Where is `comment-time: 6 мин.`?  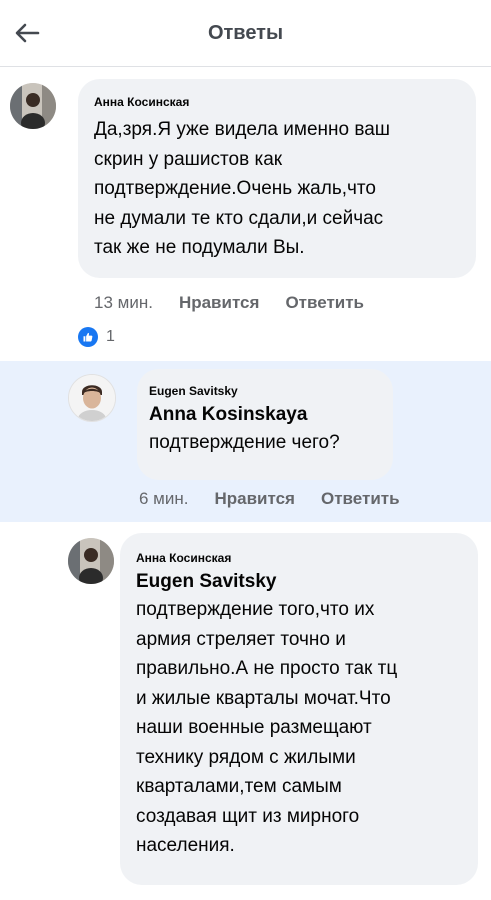
comment-time: 6 мин. is located at coordinates (163, 499).